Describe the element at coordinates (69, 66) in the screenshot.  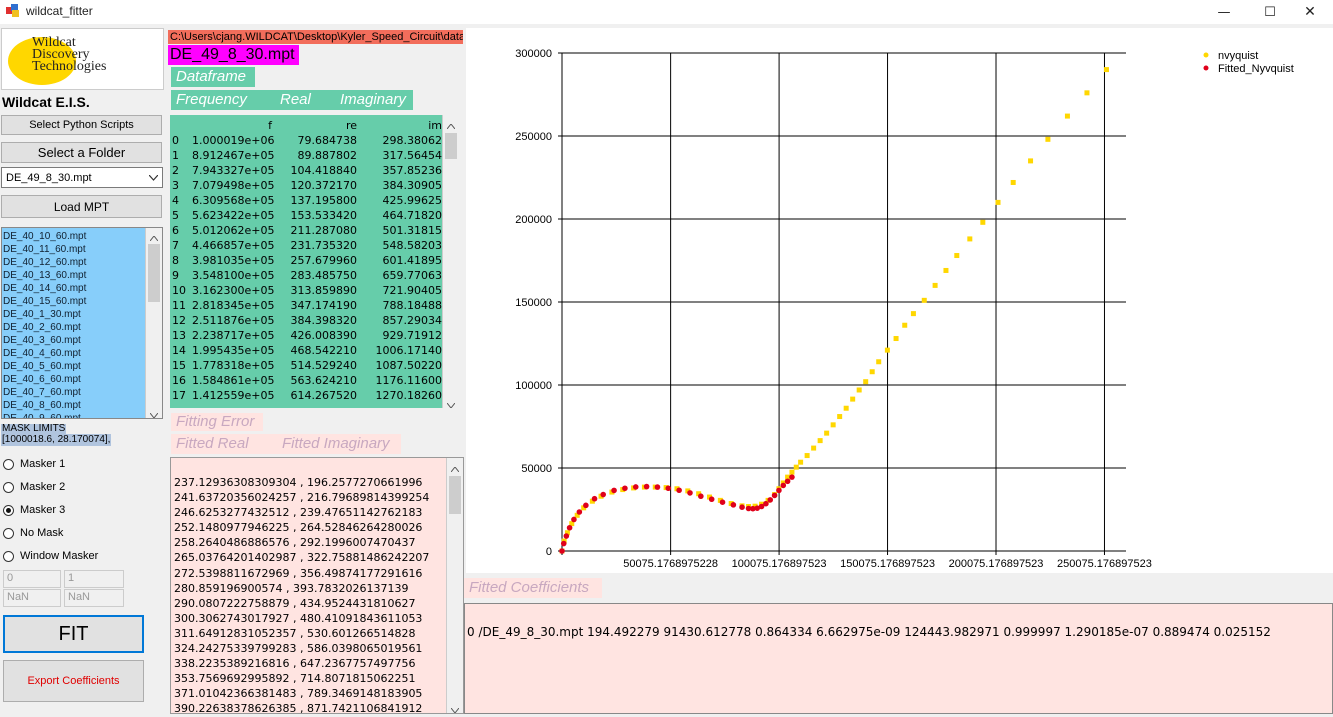
I see `logo-line-3: Technologies` at that location.